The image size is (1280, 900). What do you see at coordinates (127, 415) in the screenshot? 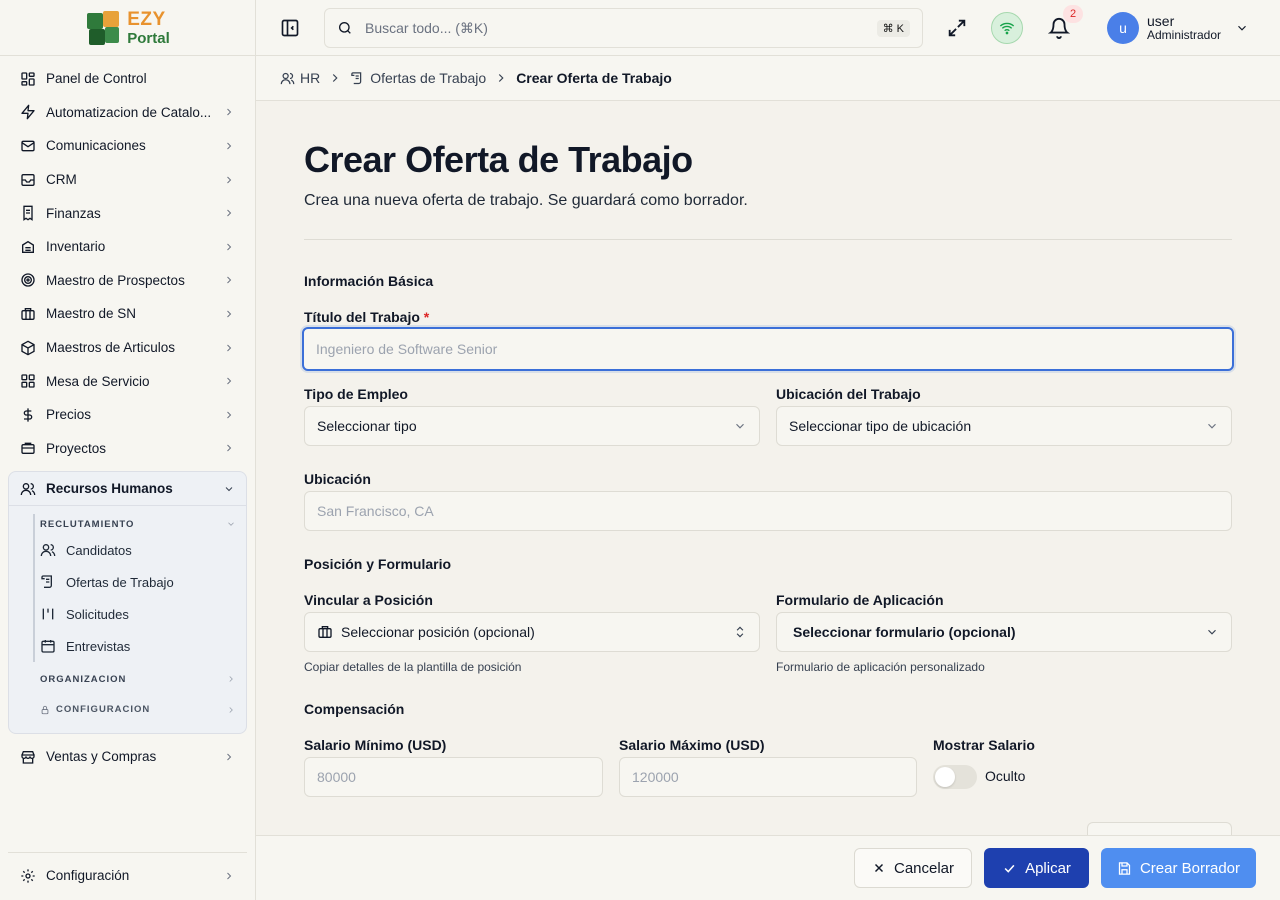
I see `sidebar-item-precios: Precios` at bounding box center [127, 415].